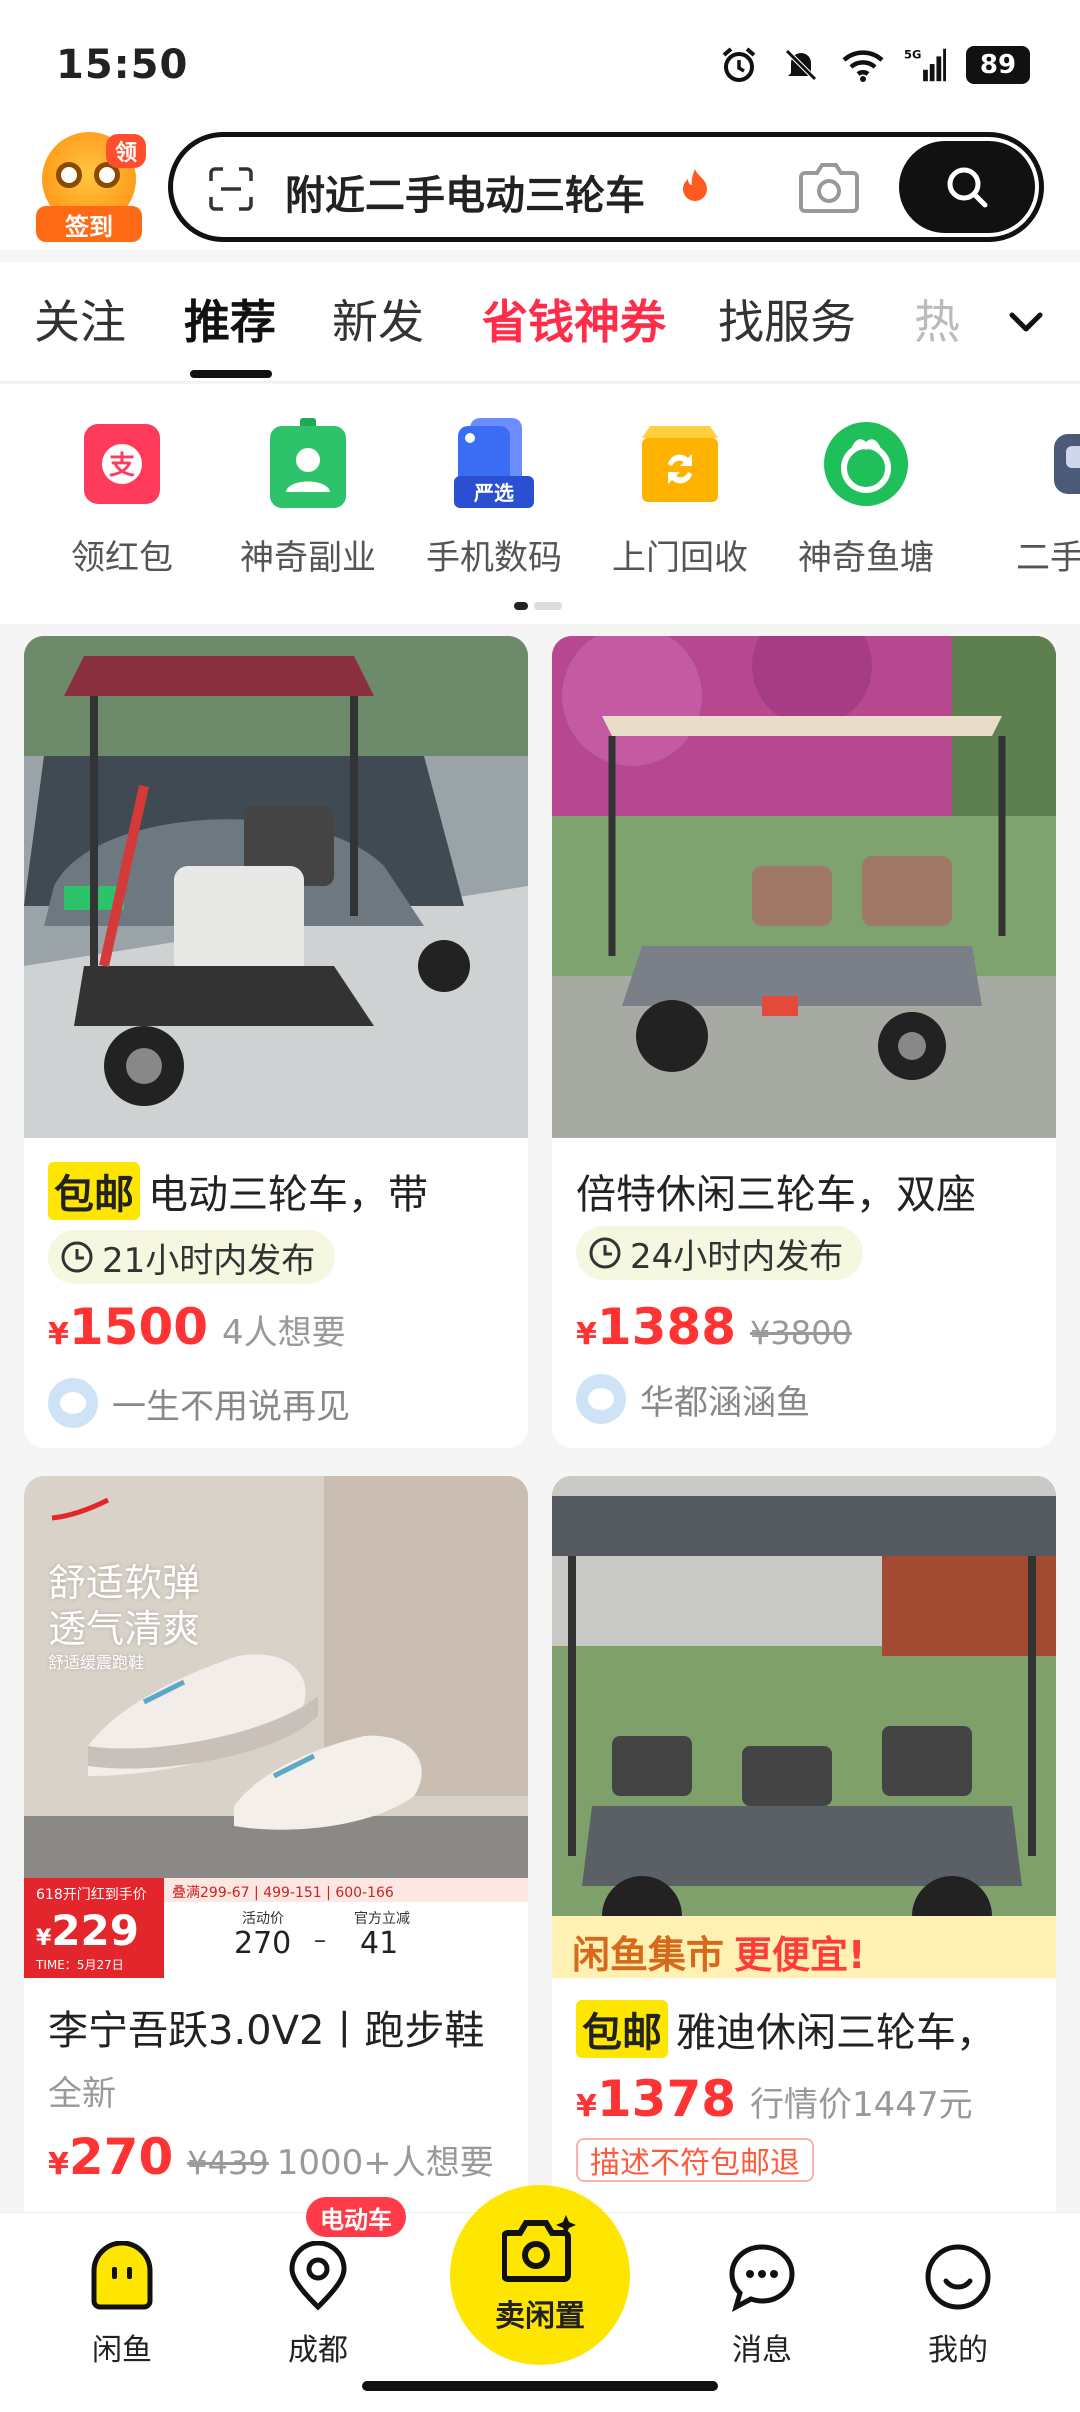 This screenshot has width=1080, height=2412. I want to click on seller-info: 一生不用说再见, so click(199, 1403).